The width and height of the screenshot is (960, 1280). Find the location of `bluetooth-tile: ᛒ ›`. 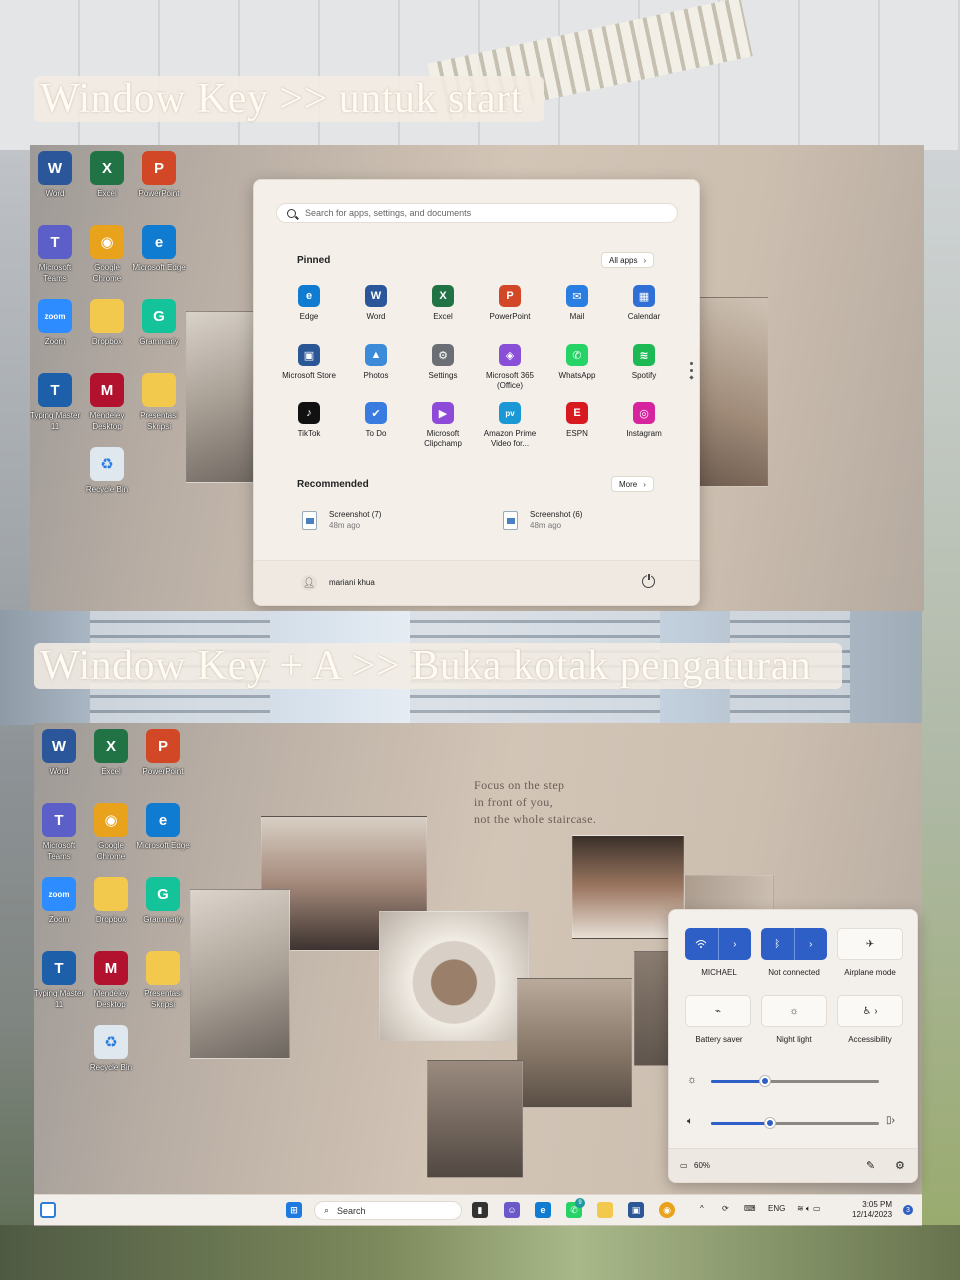

bluetooth-tile: ᛒ › is located at coordinates (794, 944).